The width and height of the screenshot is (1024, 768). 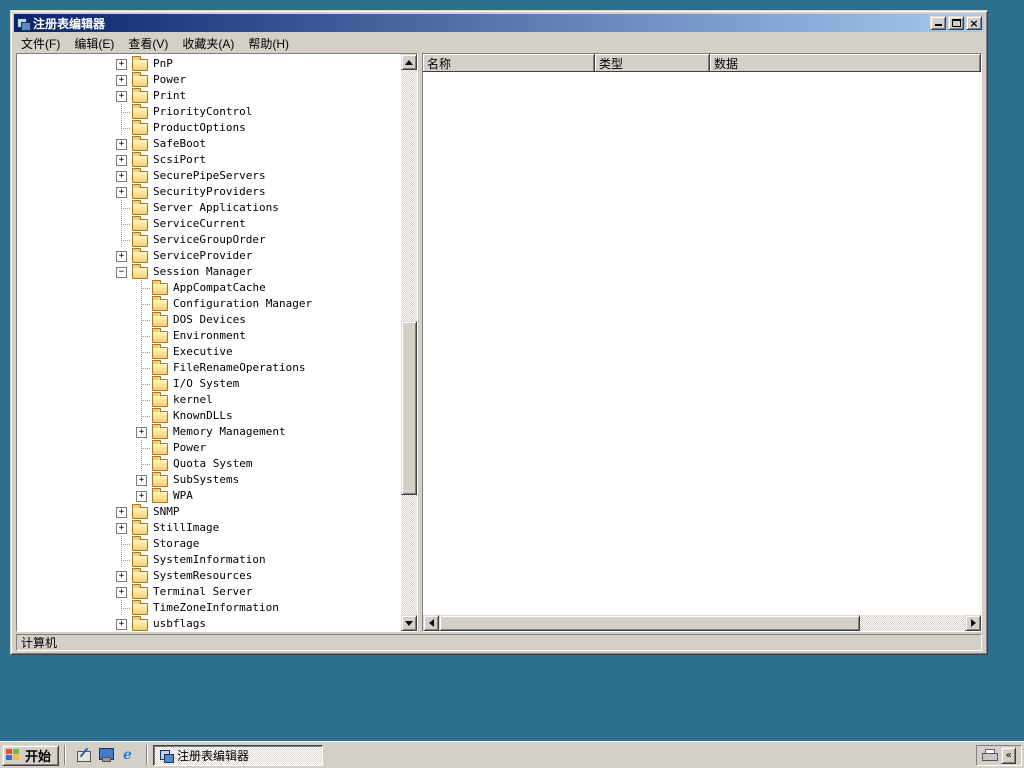 What do you see at coordinates (208, 43) in the screenshot?
I see `menu-item: 收藏夹(A)` at bounding box center [208, 43].